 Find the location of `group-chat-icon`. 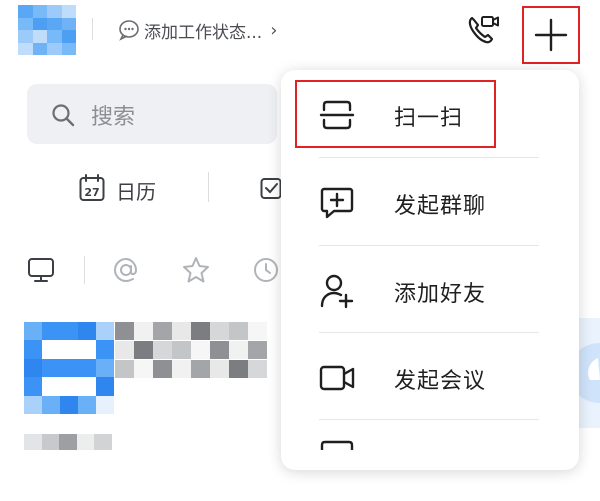

group-chat-icon is located at coordinates (337, 203).